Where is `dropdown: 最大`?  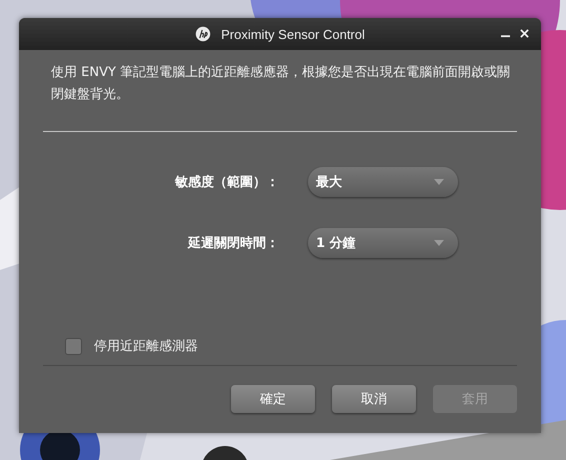 dropdown: 最大 is located at coordinates (383, 182).